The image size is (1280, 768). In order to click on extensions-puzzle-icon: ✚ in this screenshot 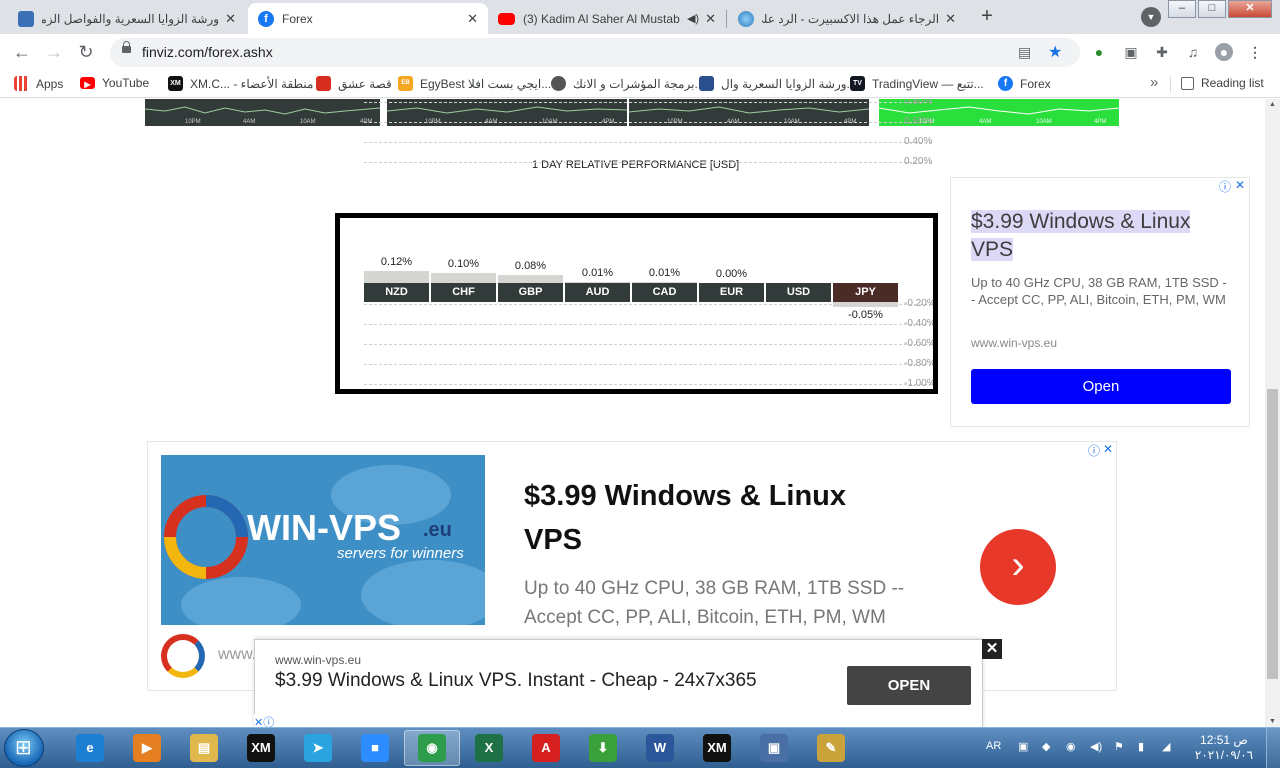, I will do `click(1162, 52)`.